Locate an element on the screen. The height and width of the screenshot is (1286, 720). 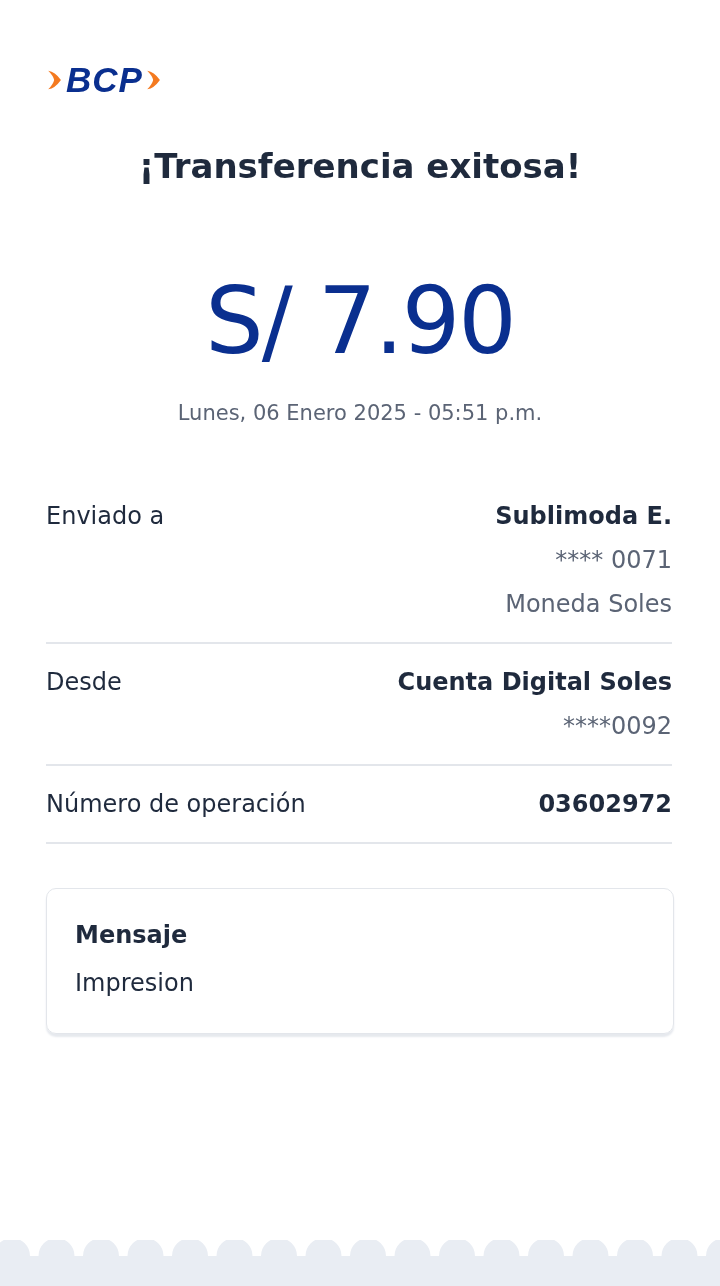
detail-value: Cuenta Digital Soles is located at coordinates (534, 682).